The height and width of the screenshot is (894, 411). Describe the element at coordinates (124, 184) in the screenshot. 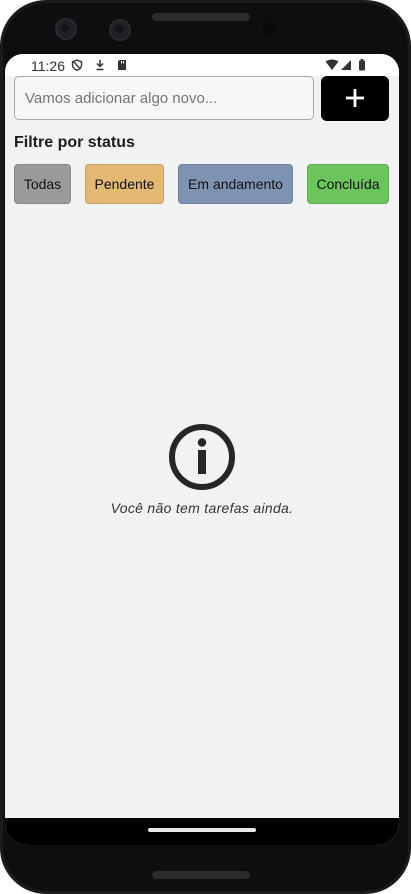

I see `filter-chip-pendente: Pendente` at that location.